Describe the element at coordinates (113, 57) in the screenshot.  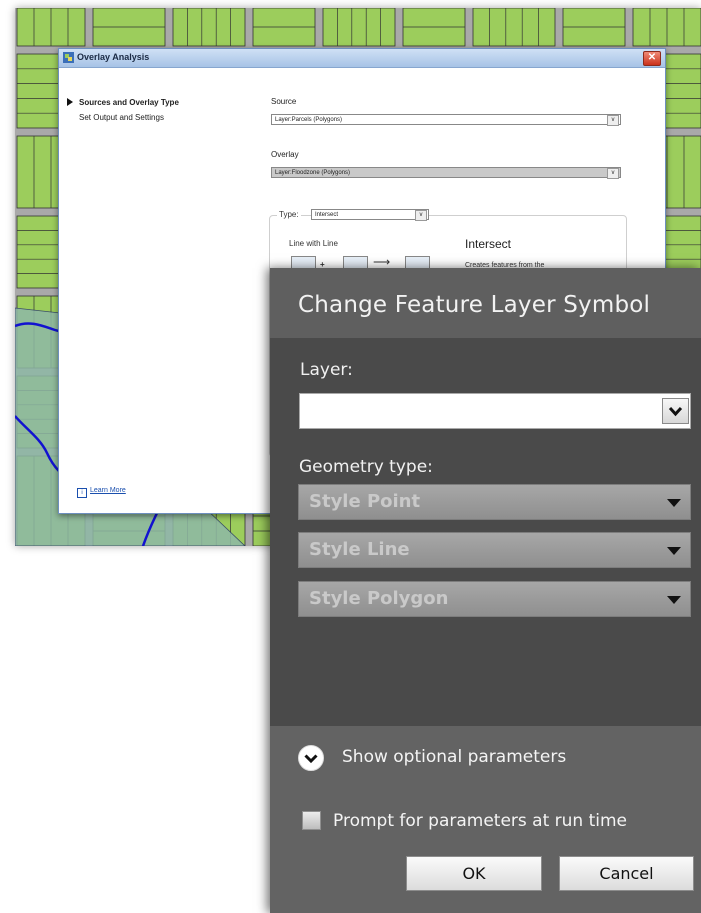
I see `overlay-window-title: Overlay Analysis` at that location.